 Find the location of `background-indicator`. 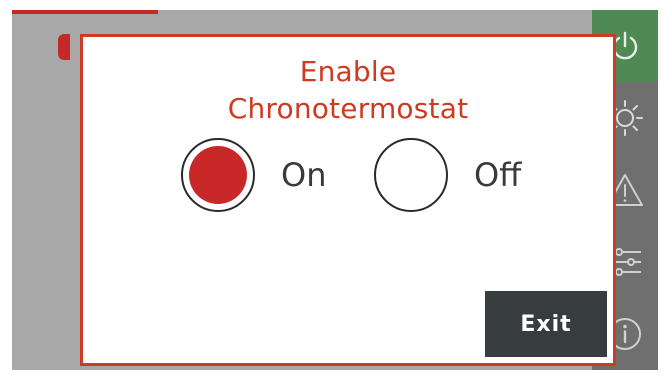

background-indicator is located at coordinates (64, 47).